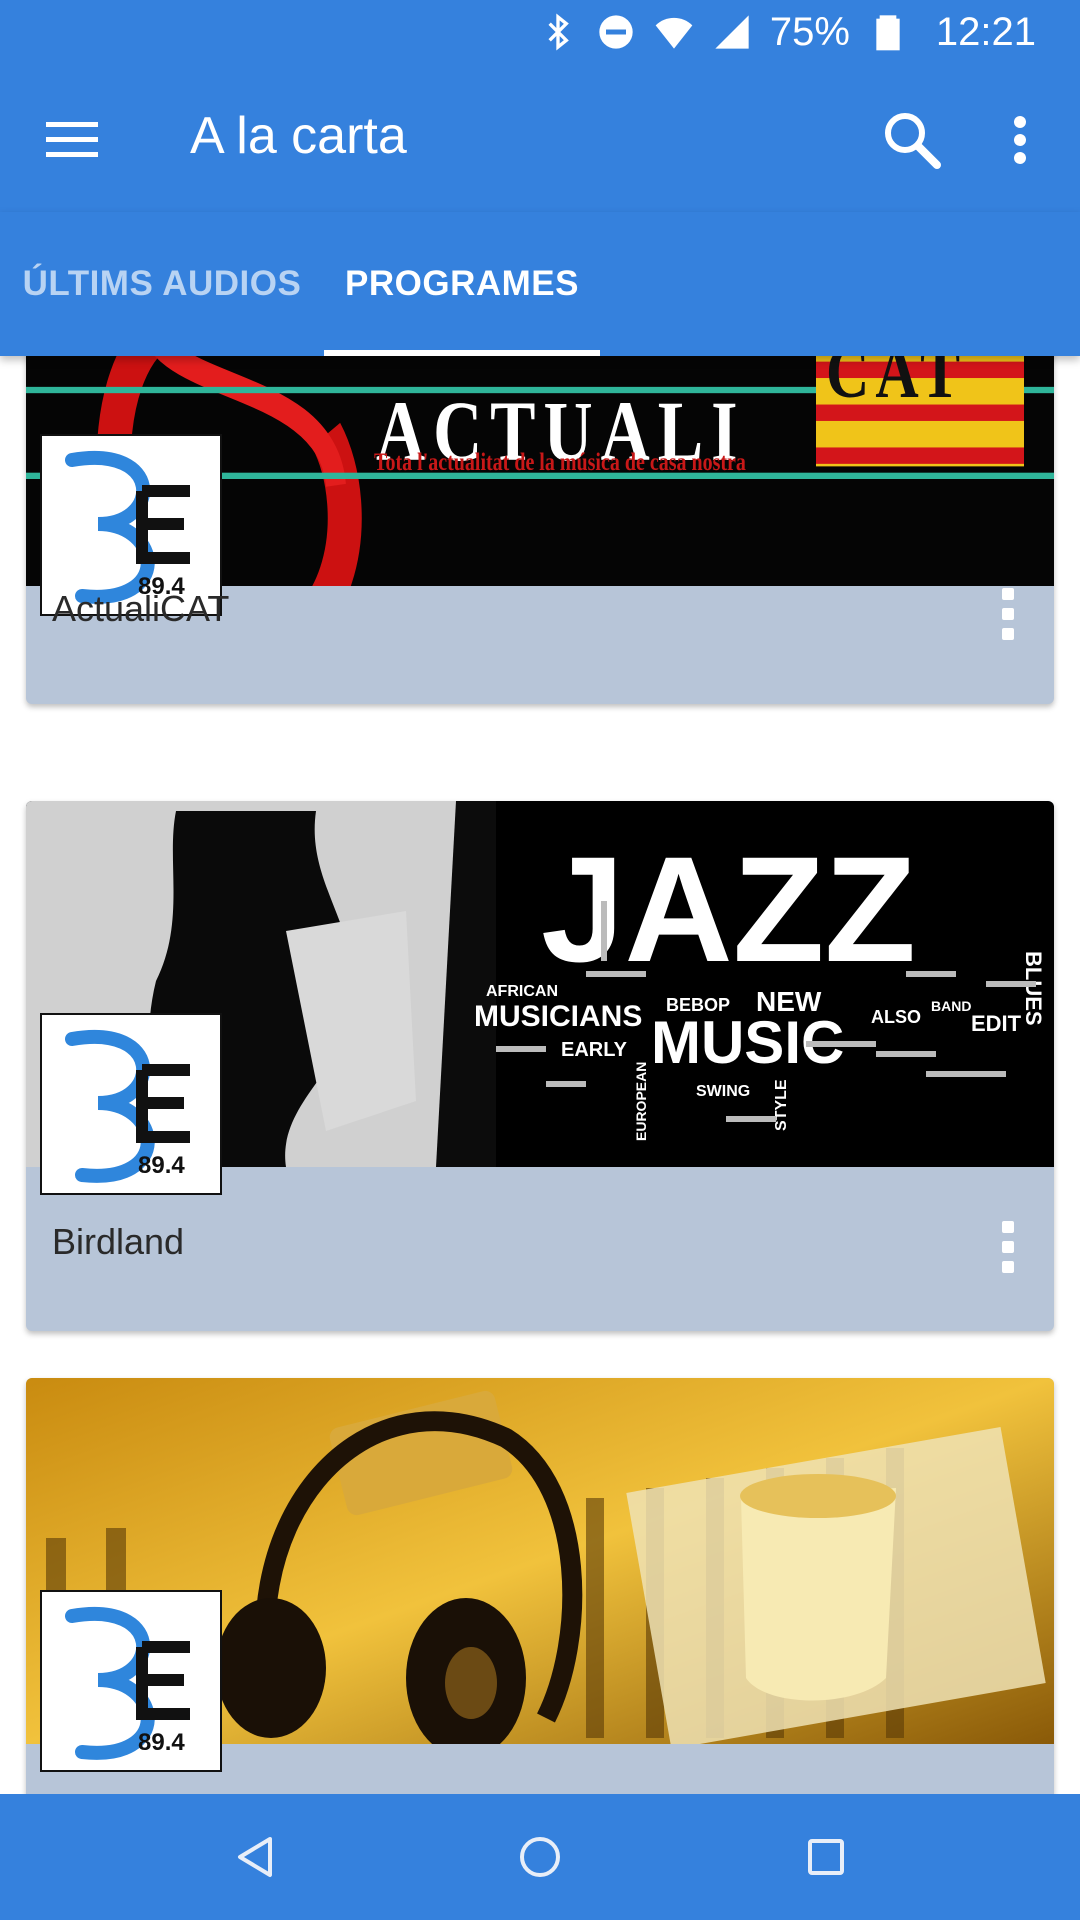 This screenshot has width=1080, height=1920. Describe the element at coordinates (951, 1006) in the screenshot. I see `banner-word: BAND` at that location.